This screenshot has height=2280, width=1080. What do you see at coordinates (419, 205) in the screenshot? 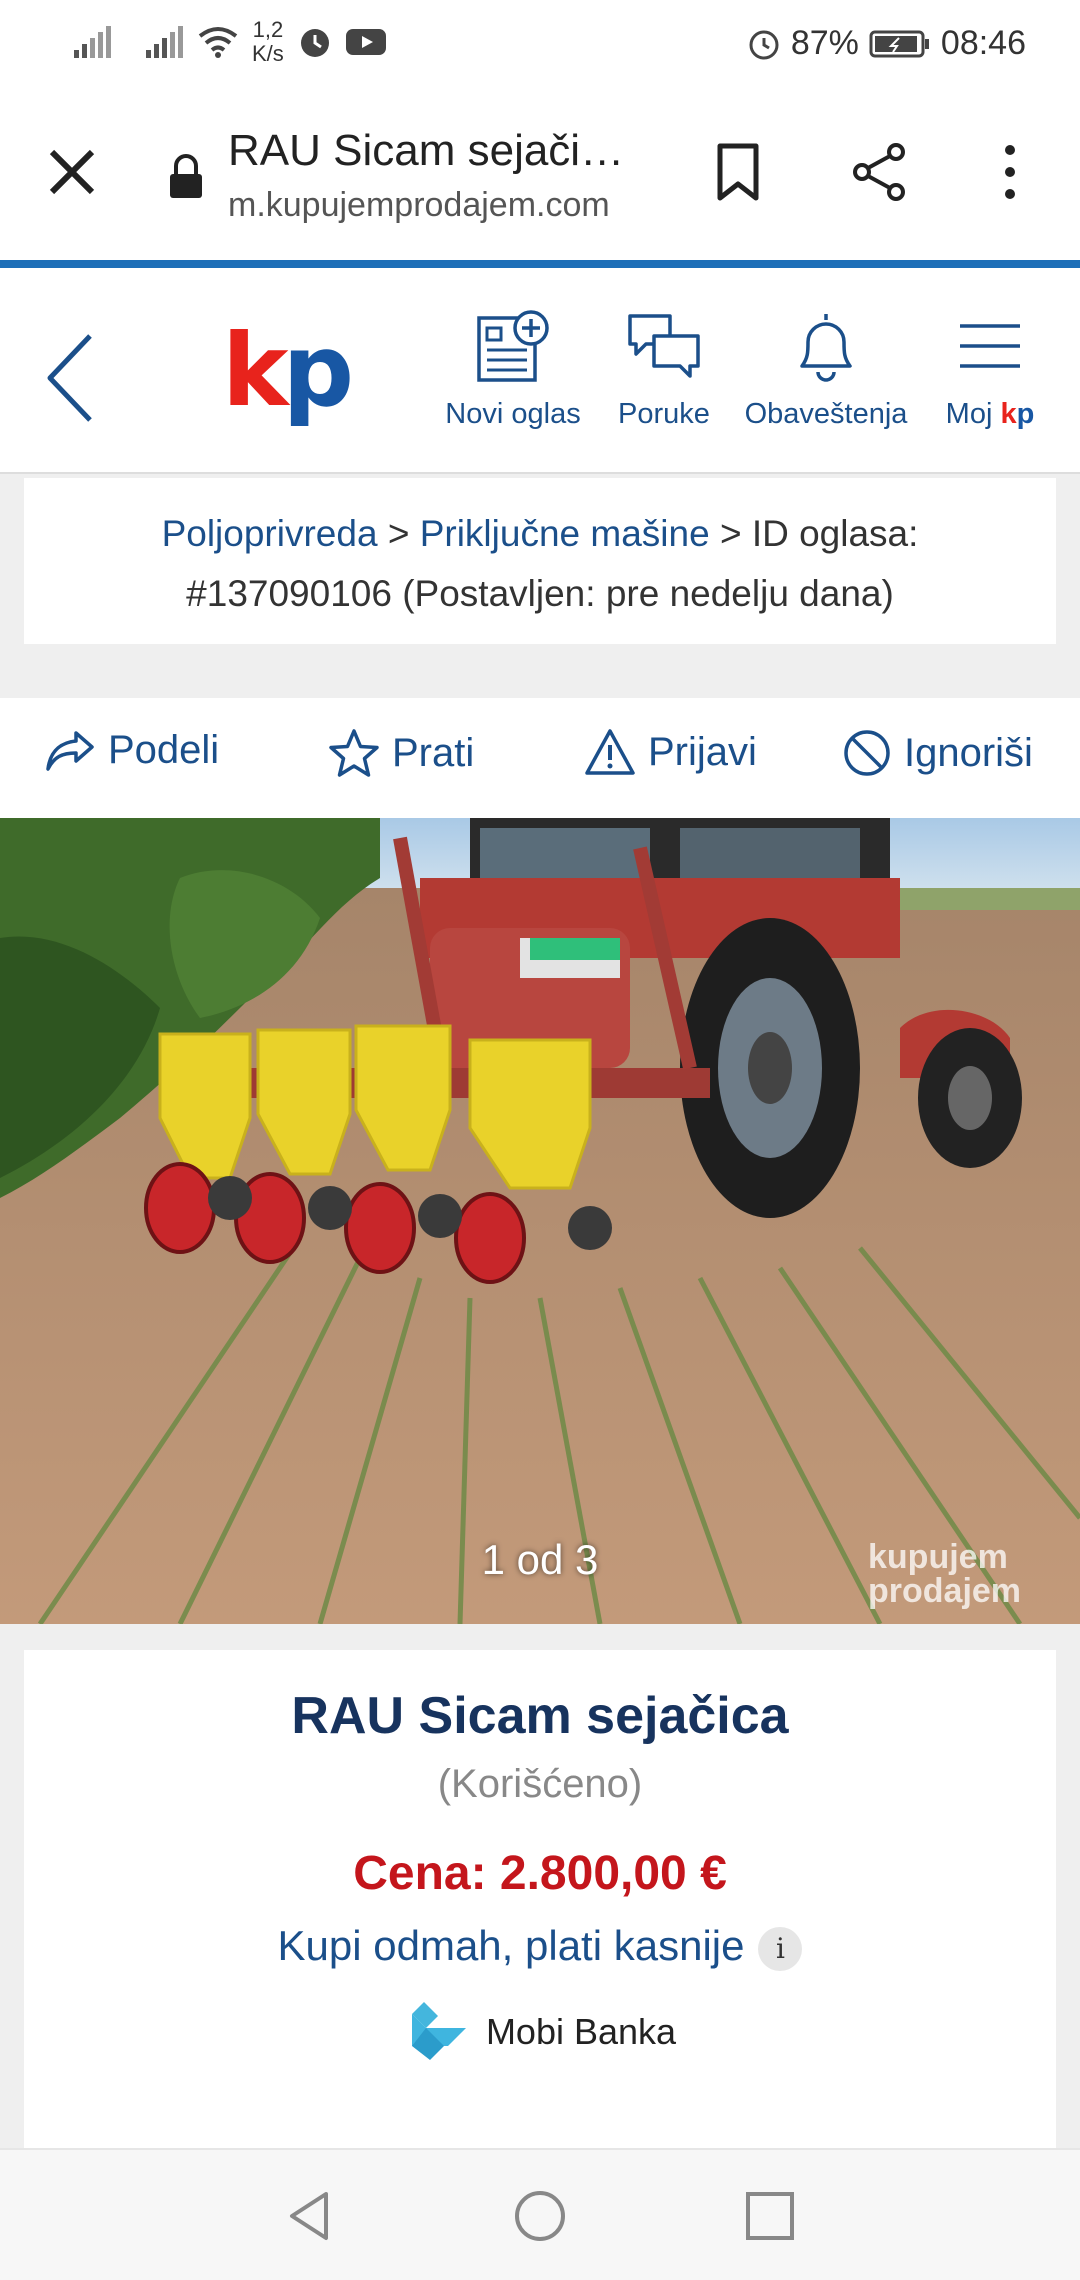
I see `page-url: m.kupujemprodajem.com` at bounding box center [419, 205].